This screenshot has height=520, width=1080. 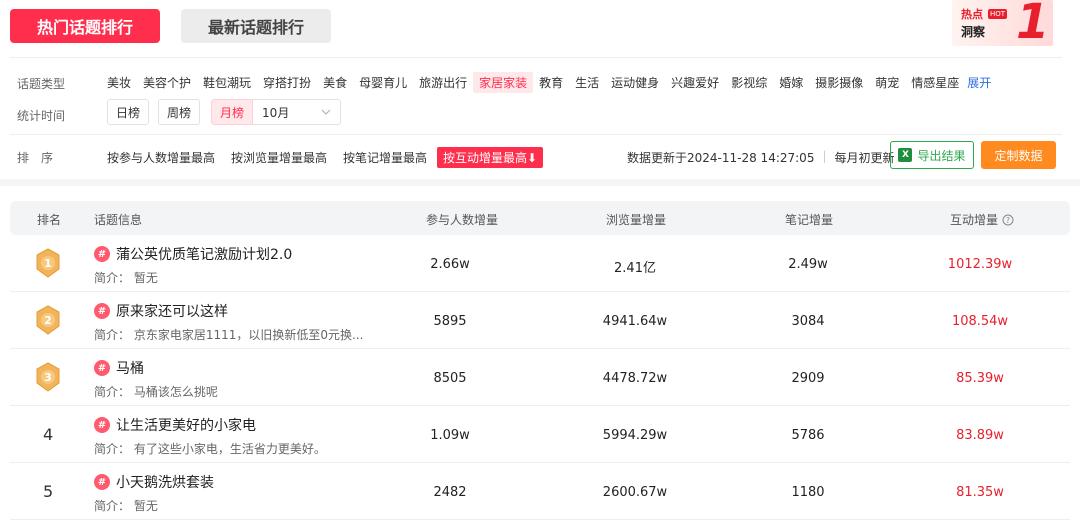 I want to click on topic-title: # 让生活更美好的小家电, so click(x=175, y=425).